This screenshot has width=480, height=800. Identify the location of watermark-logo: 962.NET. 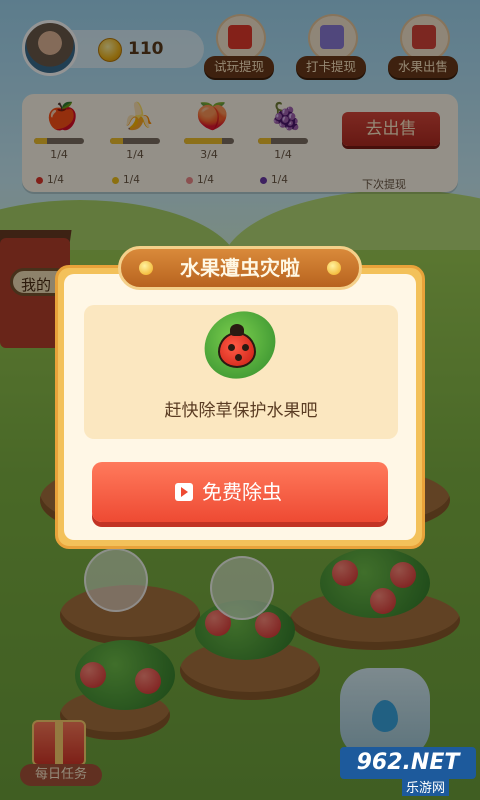
(408, 763).